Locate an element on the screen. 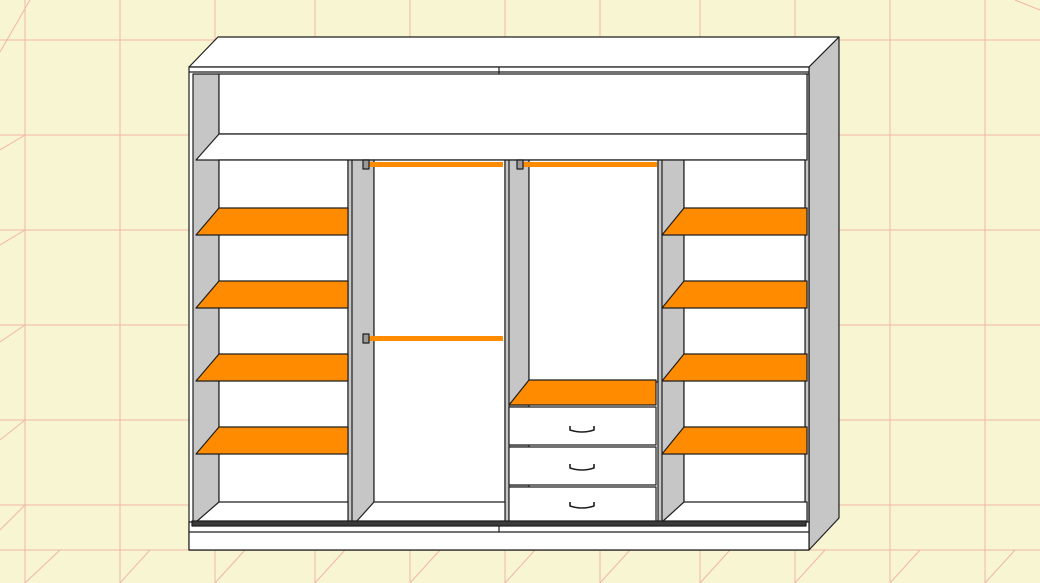  hanging-rail-left-middle is located at coordinates (434, 338).